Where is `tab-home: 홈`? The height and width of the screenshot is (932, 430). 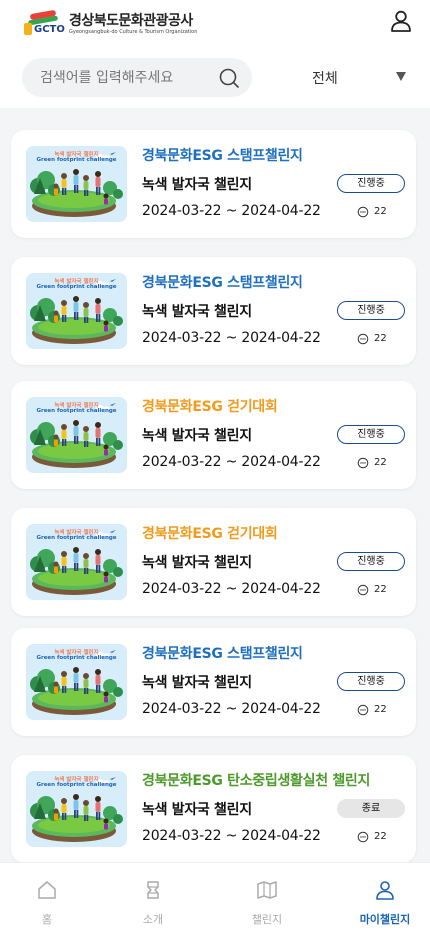 tab-home: 홈 is located at coordinates (47, 897).